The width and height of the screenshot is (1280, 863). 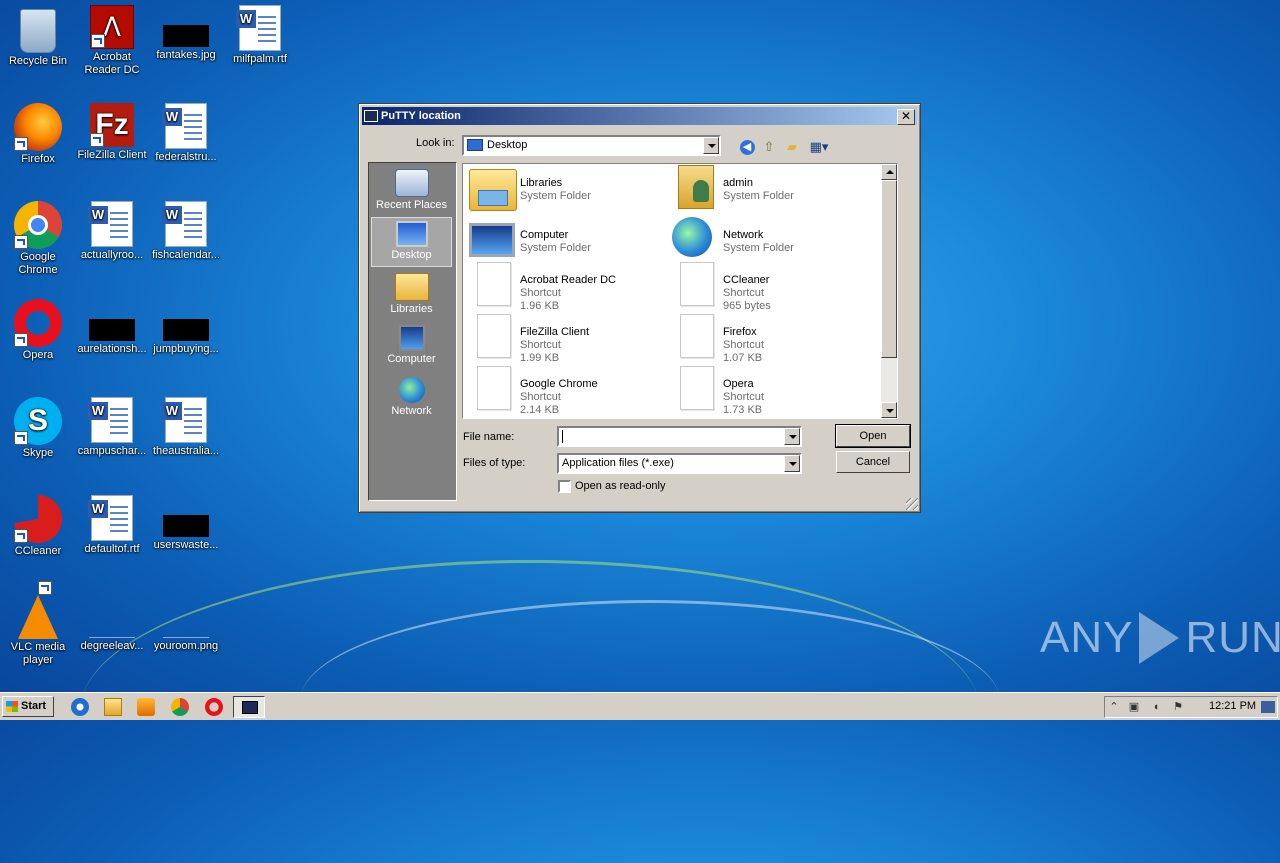 What do you see at coordinates (889, 410) in the screenshot?
I see `scroll-down-button` at bounding box center [889, 410].